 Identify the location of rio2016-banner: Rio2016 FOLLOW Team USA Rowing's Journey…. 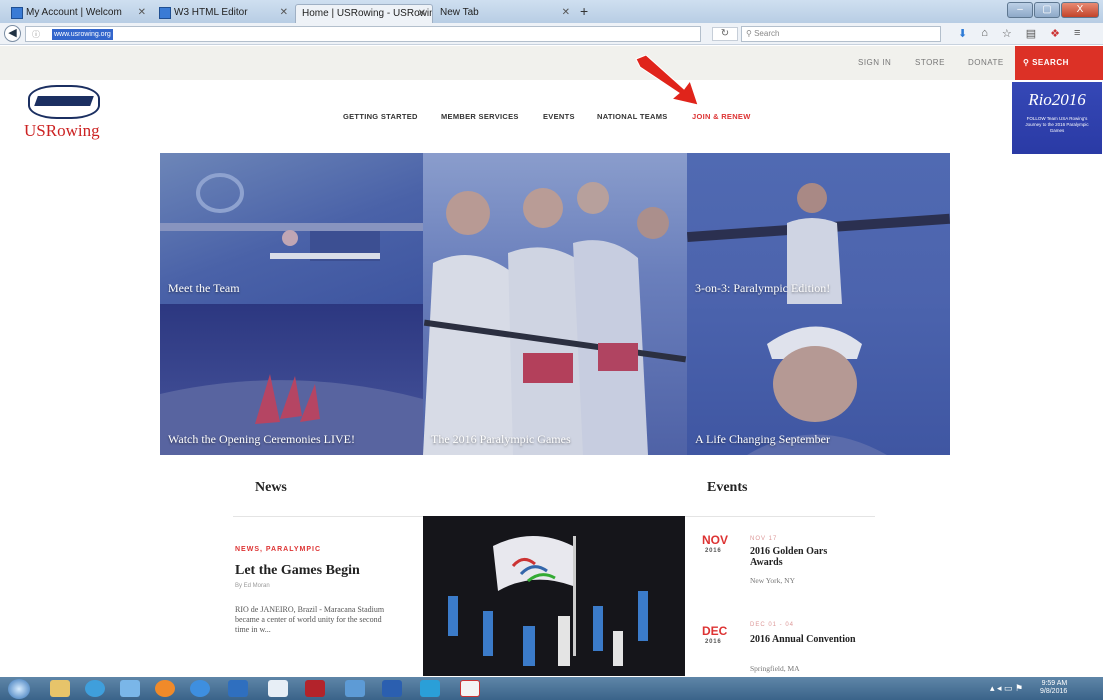
(1057, 118).